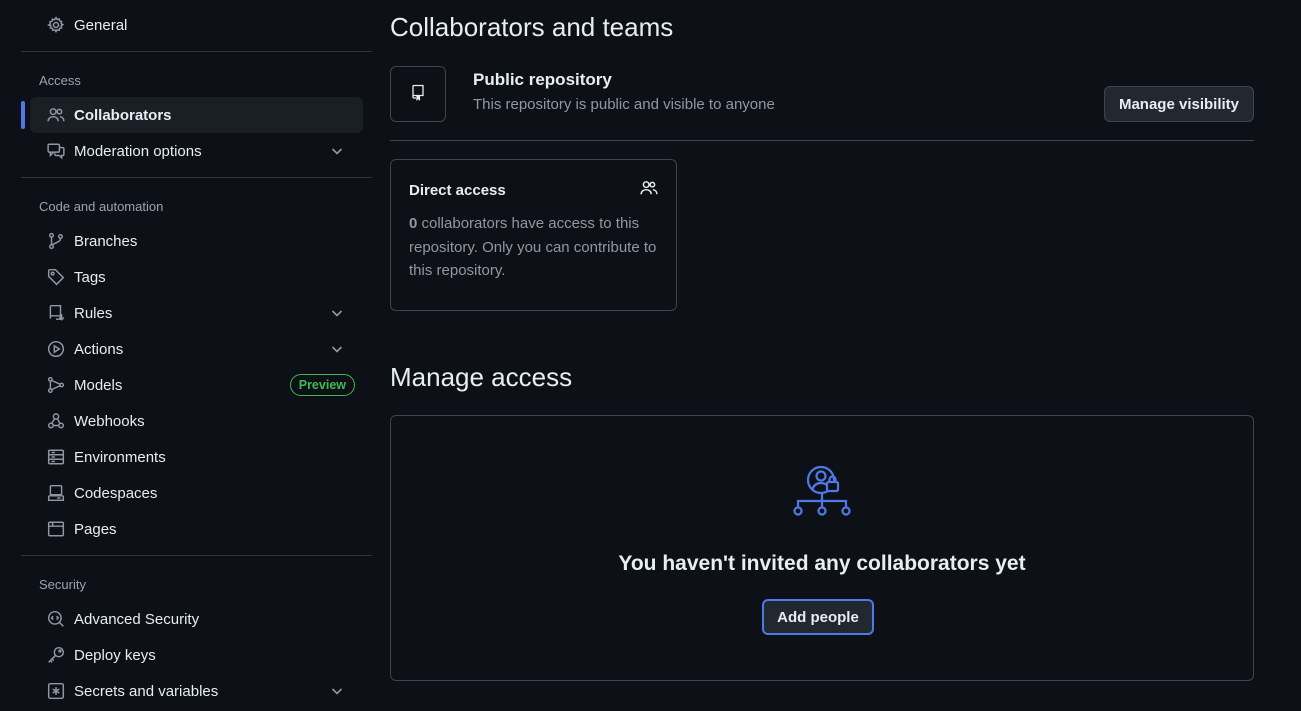  Describe the element at coordinates (146, 691) in the screenshot. I see `sidebar-item-label: Secrets and variables` at that location.